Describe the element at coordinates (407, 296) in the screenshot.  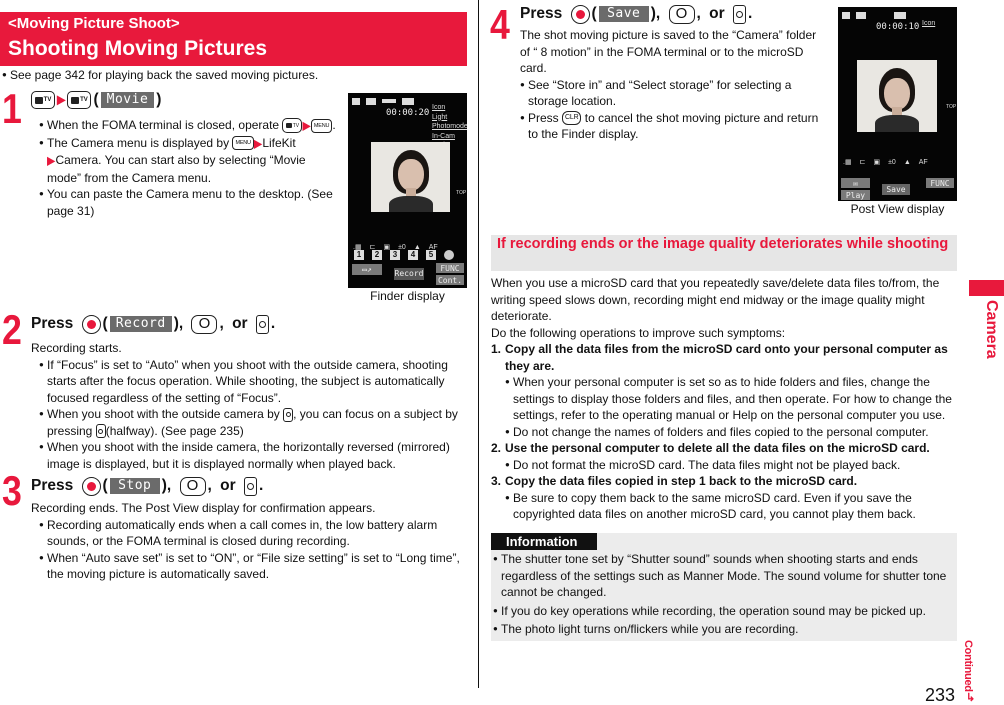
I see `finder-display-caption: Finder display` at that location.